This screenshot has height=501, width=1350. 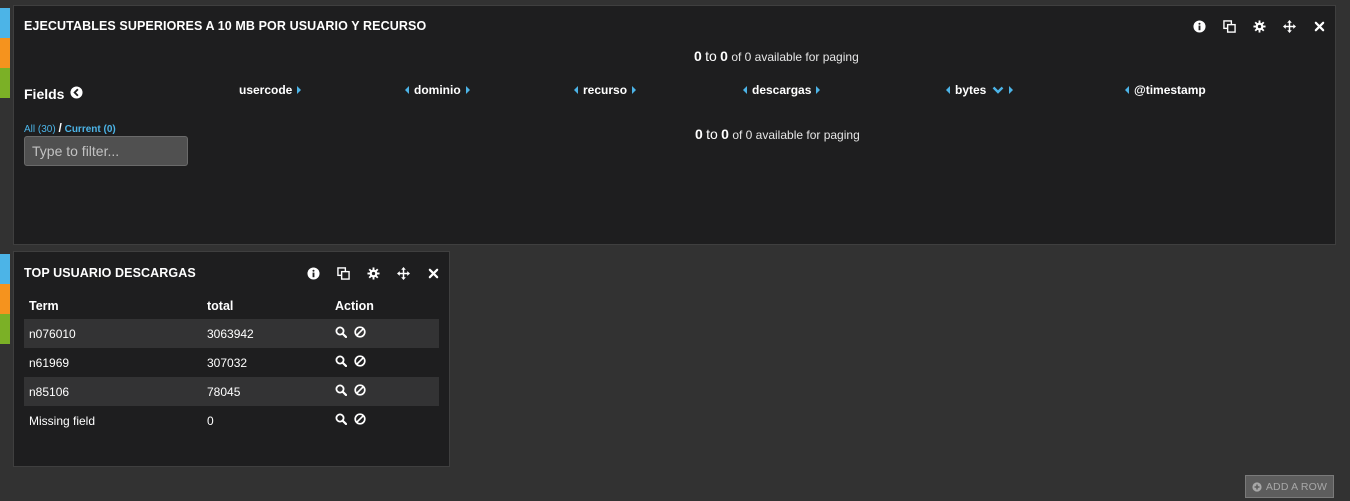 I want to click on column-recurso: recurso, so click(x=605, y=90).